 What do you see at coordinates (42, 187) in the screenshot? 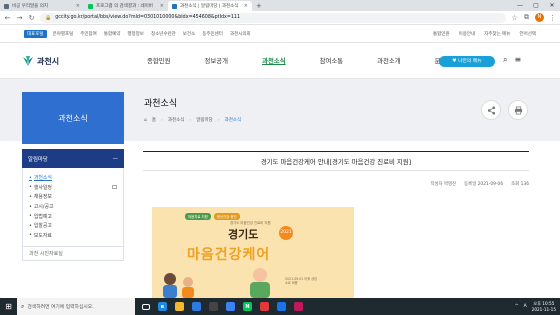
I see `sidebar-item-label: 행사일정` at bounding box center [42, 187].